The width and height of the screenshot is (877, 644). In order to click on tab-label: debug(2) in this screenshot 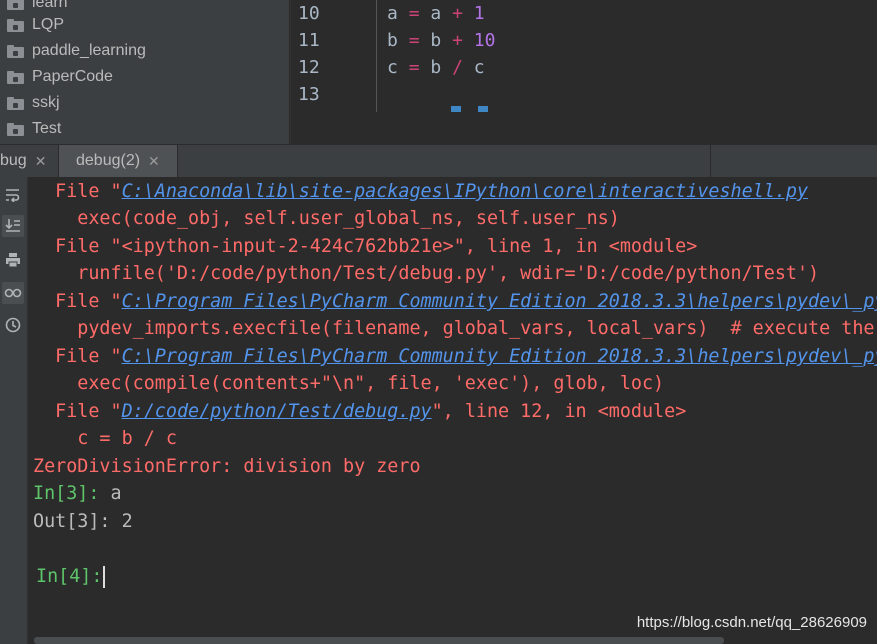, I will do `click(108, 160)`.